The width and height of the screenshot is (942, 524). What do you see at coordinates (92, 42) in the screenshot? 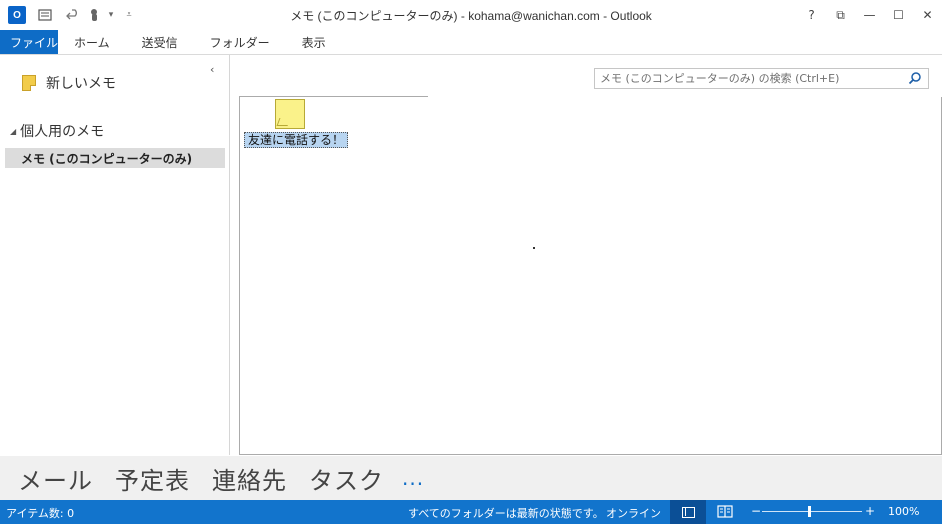
I see `tab-home: ホーム` at bounding box center [92, 42].